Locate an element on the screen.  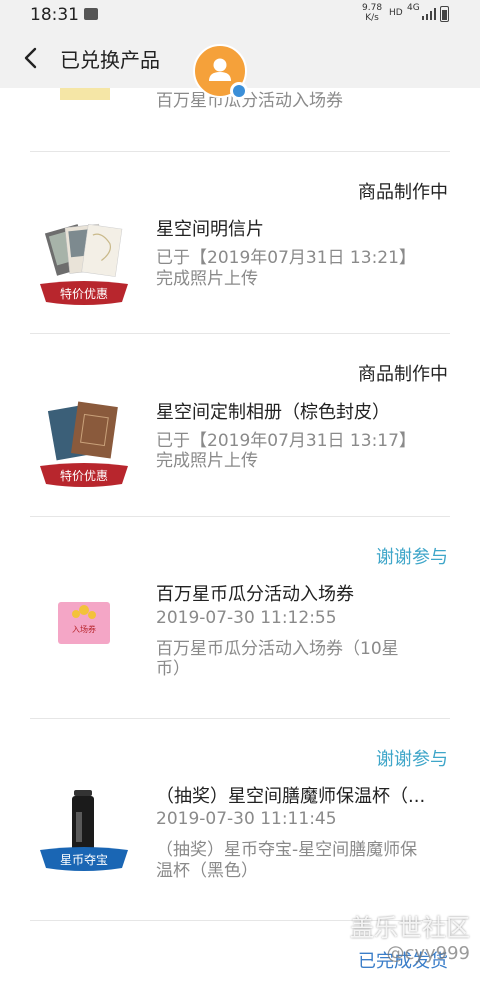
watermark: 盖乐世社区 @cyy999 is located at coordinates (410, 936).